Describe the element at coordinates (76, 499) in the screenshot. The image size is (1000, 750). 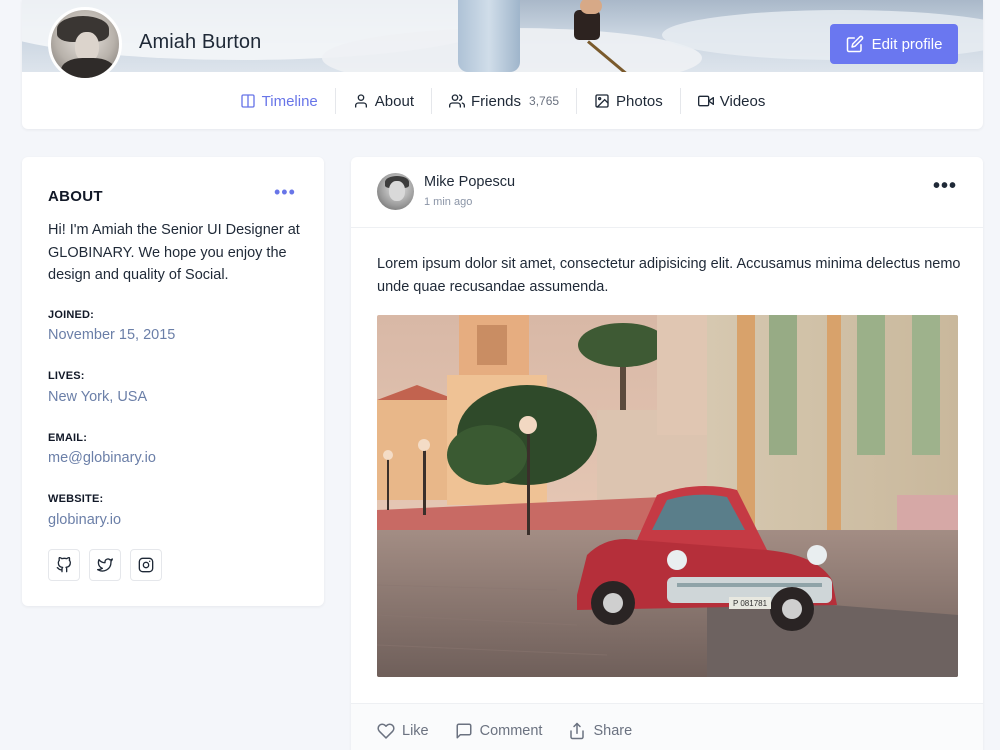
I see `website-label: WEBSITE:` at that location.